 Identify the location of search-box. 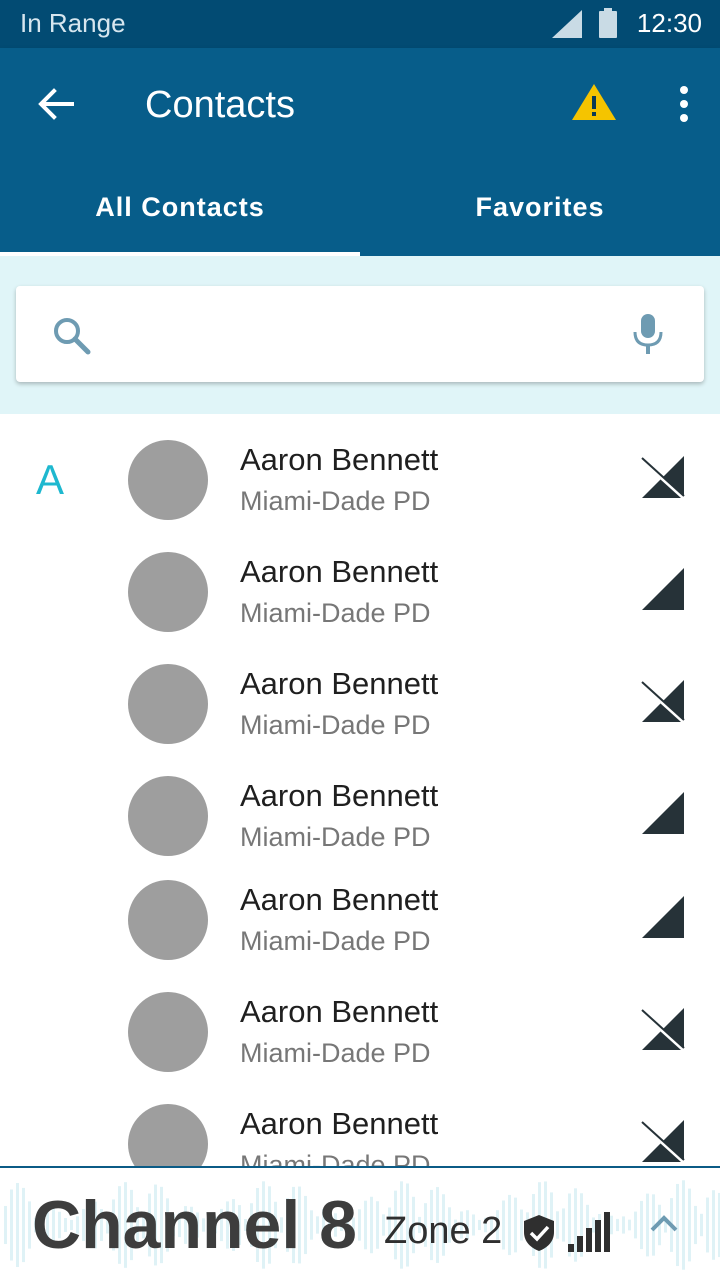
(360, 334).